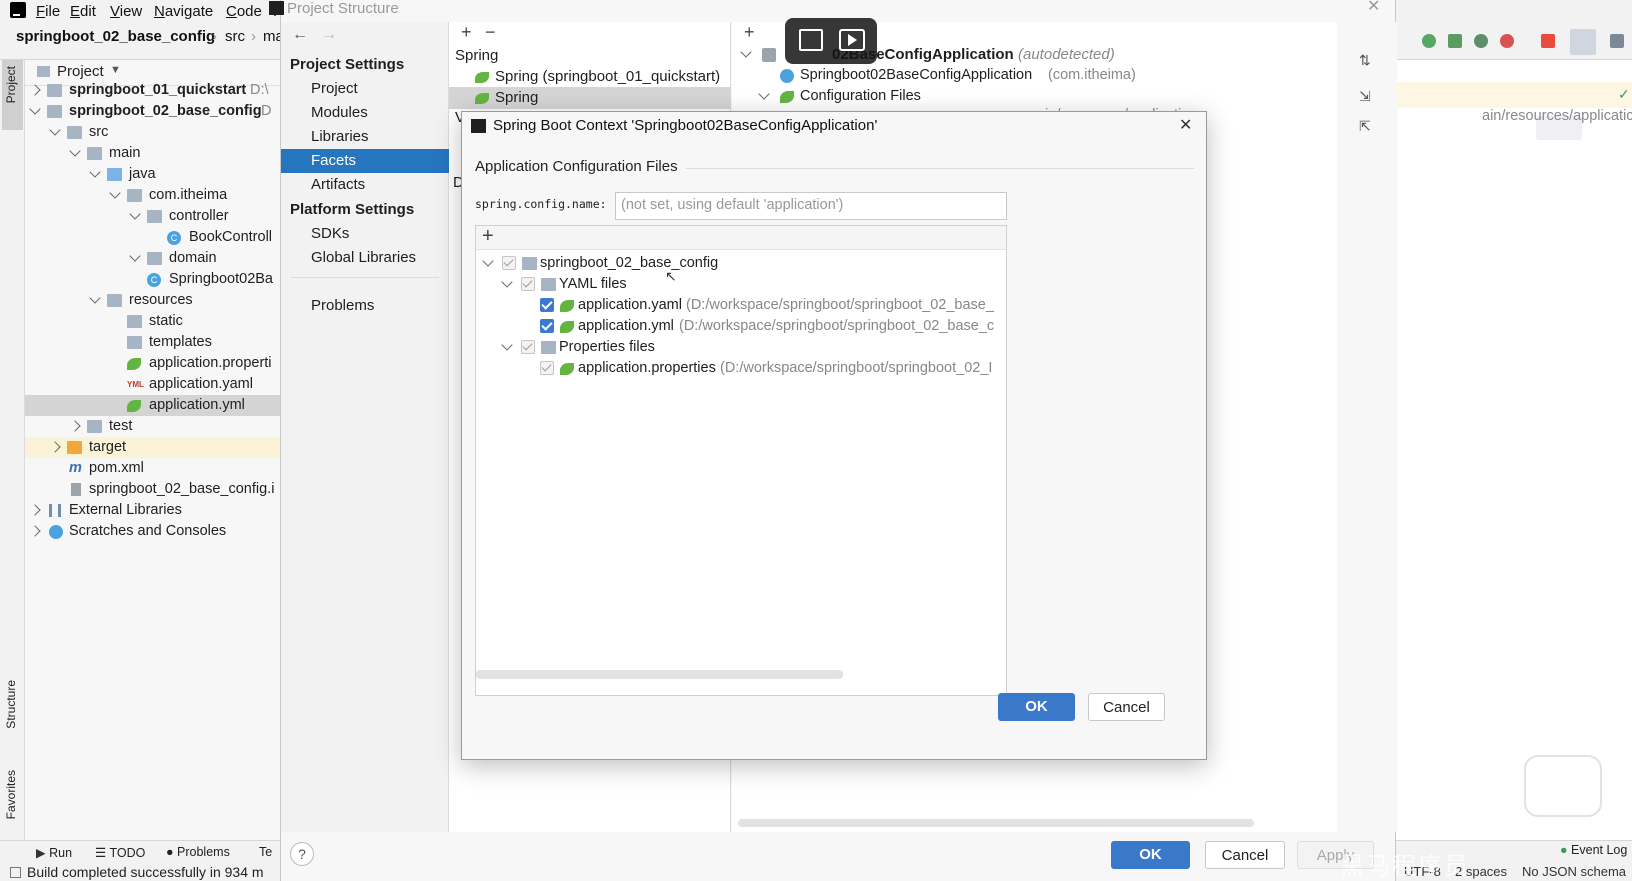  Describe the element at coordinates (54, 852) in the screenshot. I see `run-tab: ▶ Run` at that location.